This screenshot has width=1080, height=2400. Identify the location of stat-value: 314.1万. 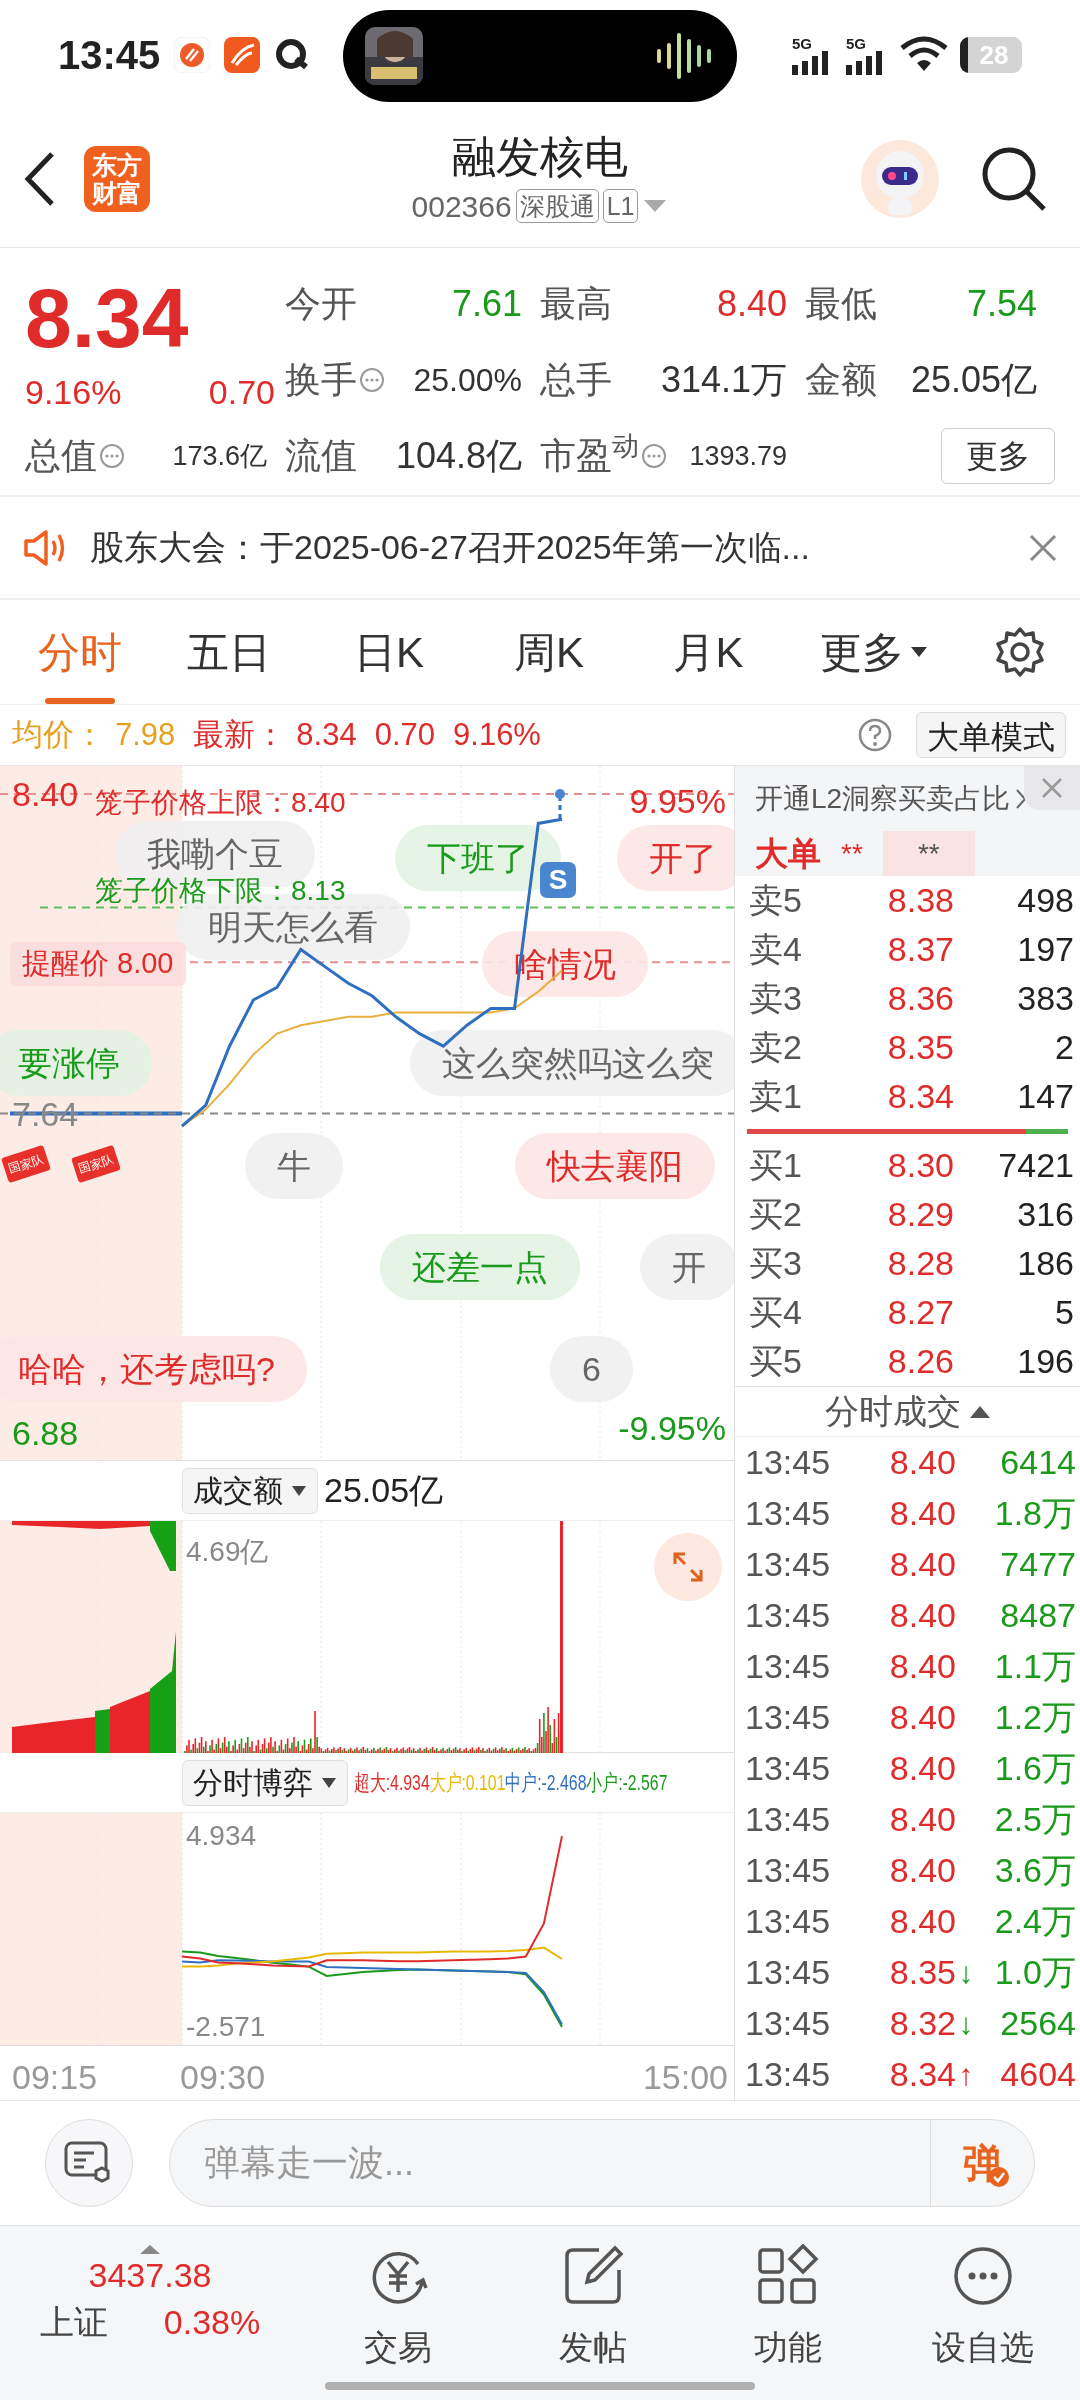
(723, 380).